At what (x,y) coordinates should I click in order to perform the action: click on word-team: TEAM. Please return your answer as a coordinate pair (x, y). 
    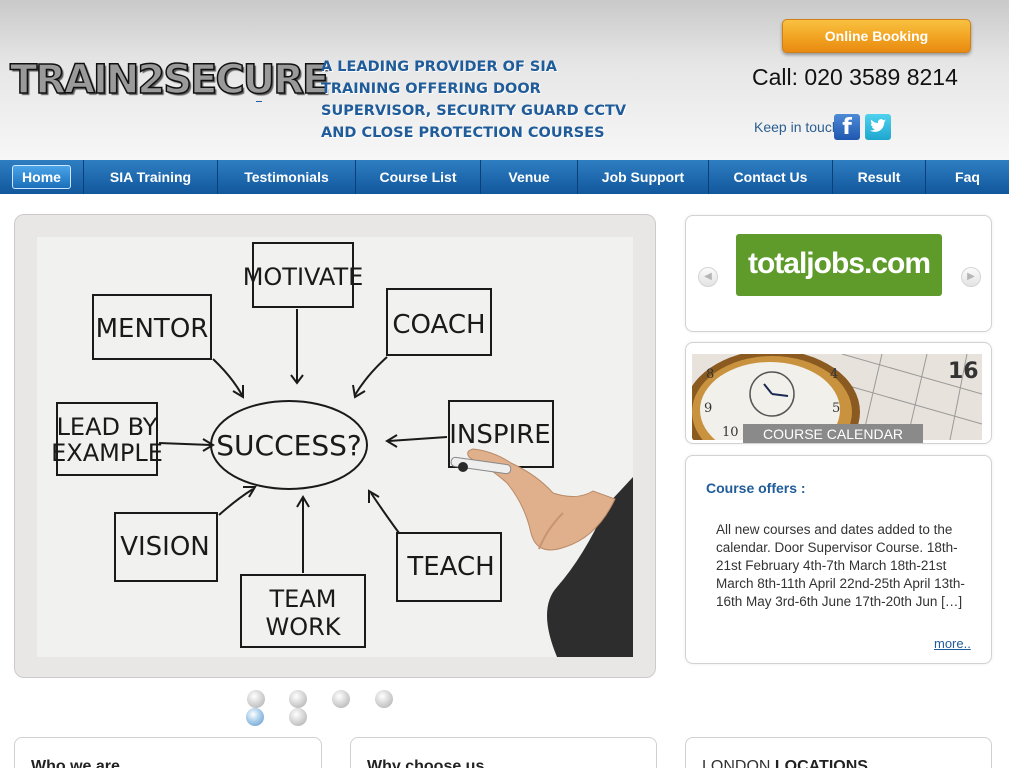
    Looking at the image, I should click on (303, 599).